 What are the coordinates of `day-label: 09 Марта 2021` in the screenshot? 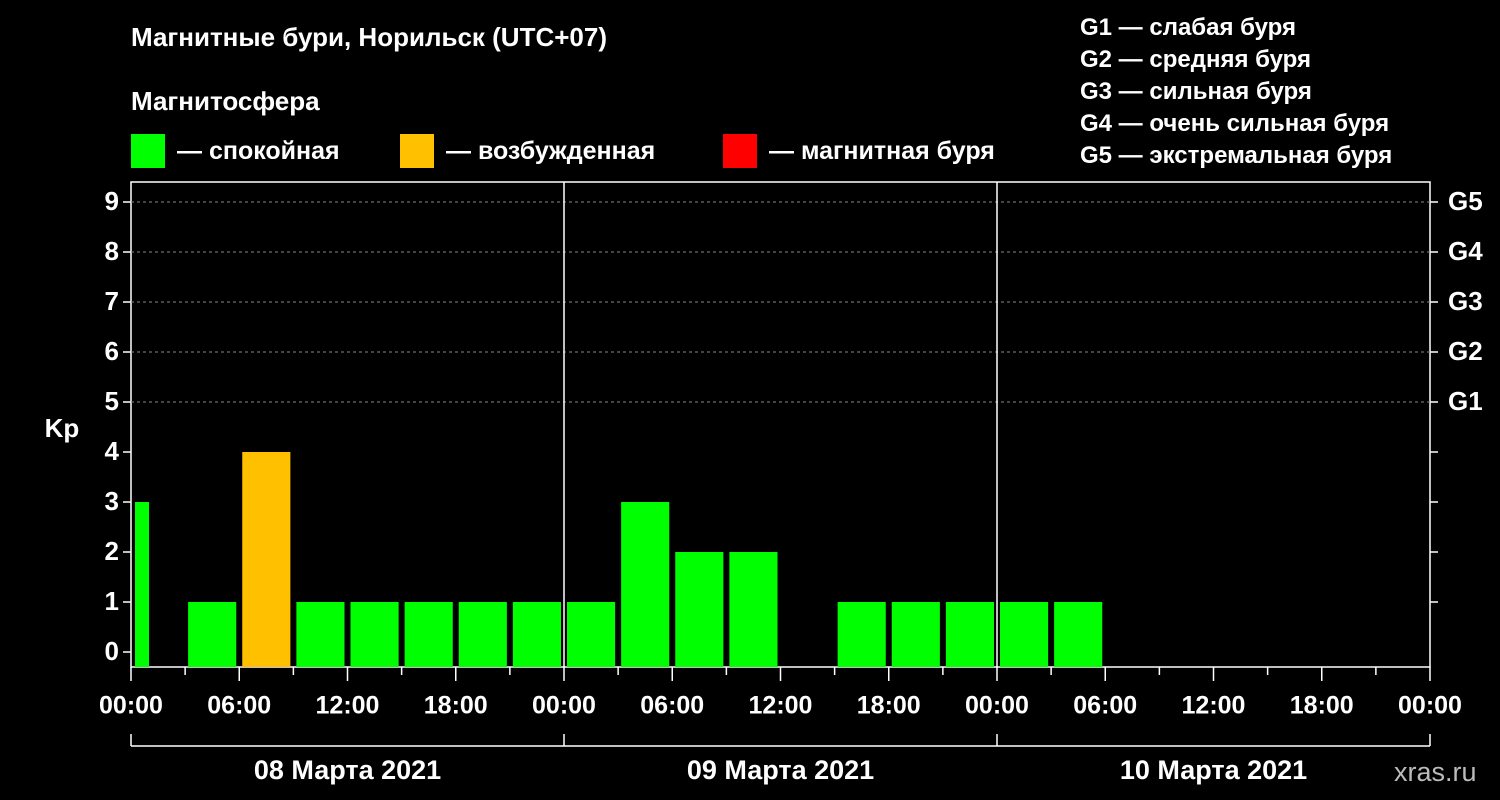 It's located at (780, 770).